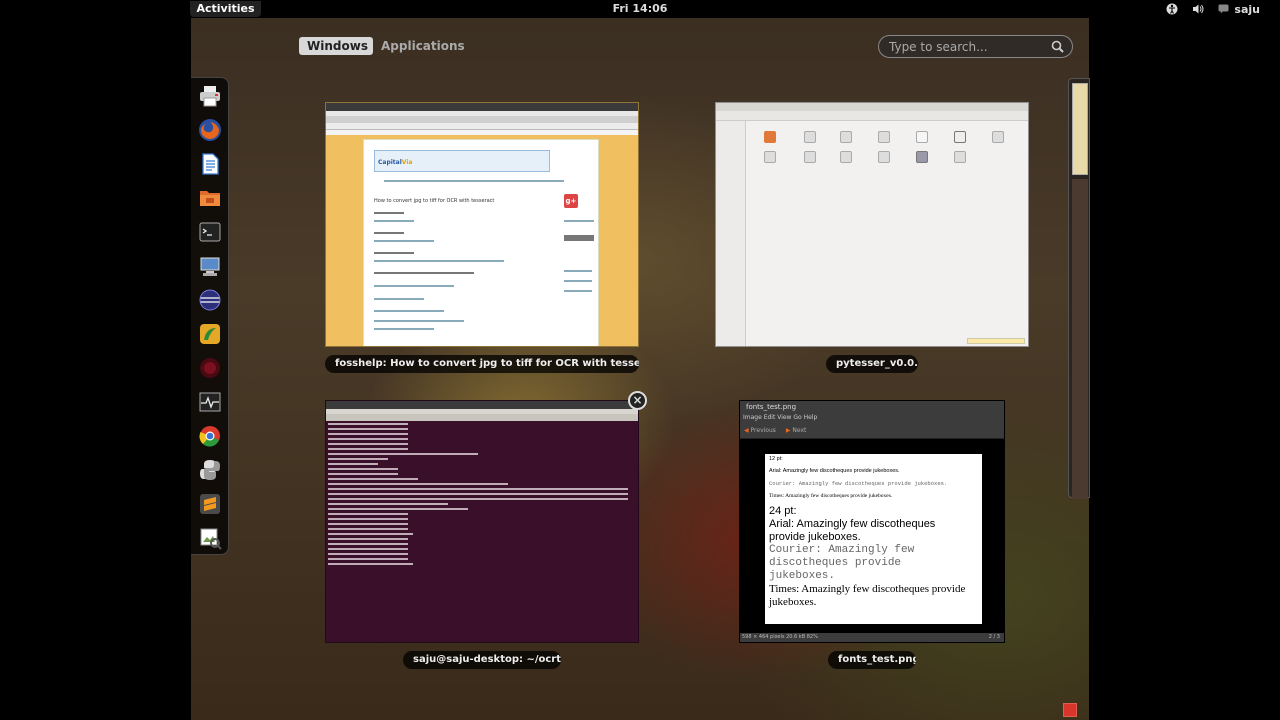  Describe the element at coordinates (793, 602) in the screenshot. I see `times-24pt-line2: jukeboxes.` at that location.